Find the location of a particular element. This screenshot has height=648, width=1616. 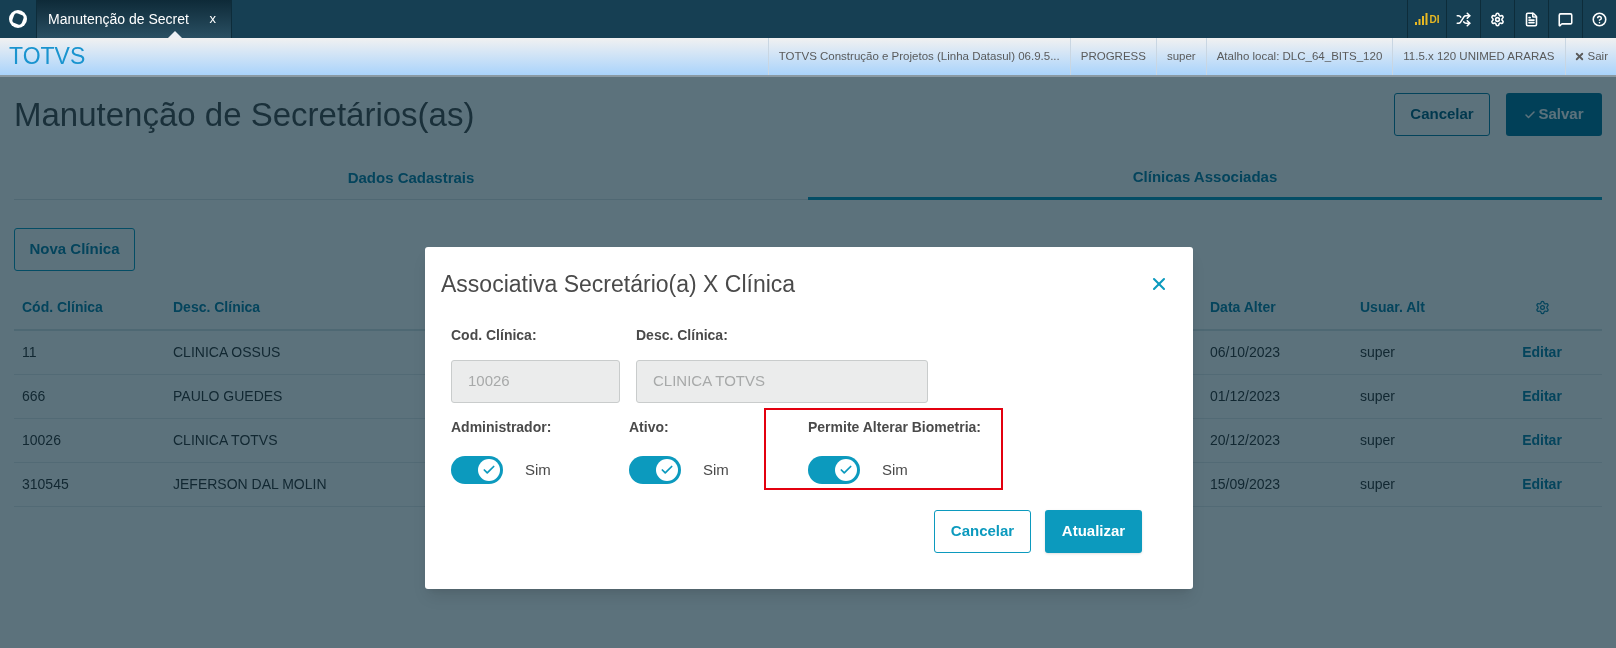

brand-name: TOTVS is located at coordinates (47, 57).